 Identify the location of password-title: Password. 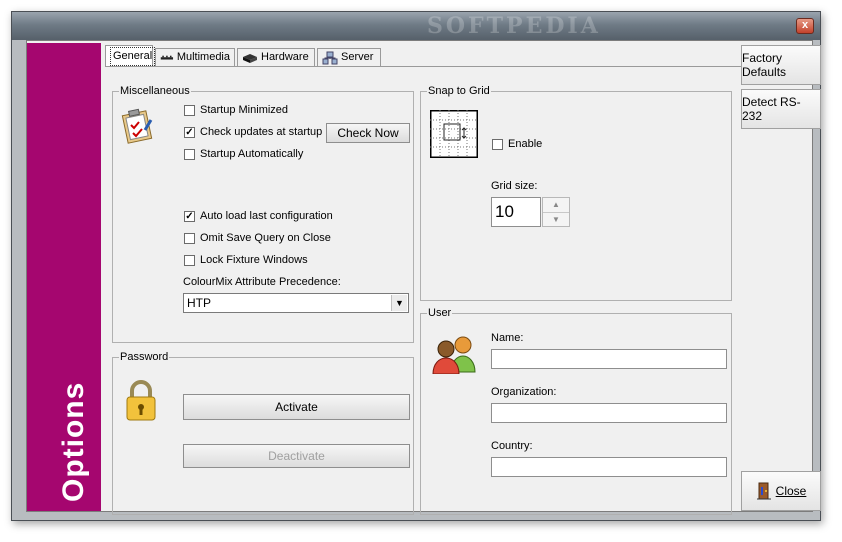
(144, 357).